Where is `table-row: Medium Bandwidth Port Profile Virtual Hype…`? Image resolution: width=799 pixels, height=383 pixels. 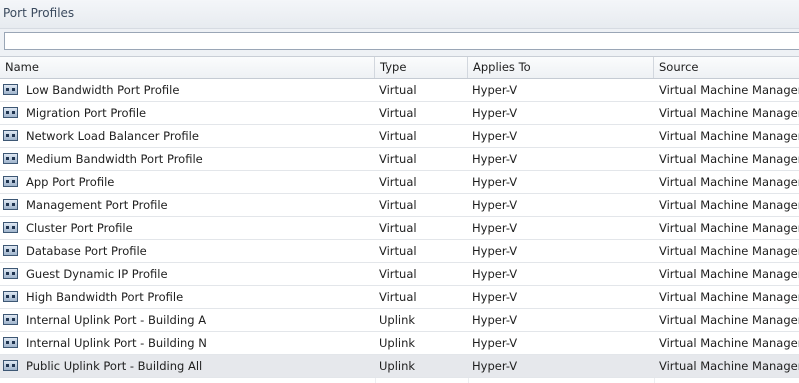
table-row: Medium Bandwidth Port Profile Virtual Hype… is located at coordinates (399, 159).